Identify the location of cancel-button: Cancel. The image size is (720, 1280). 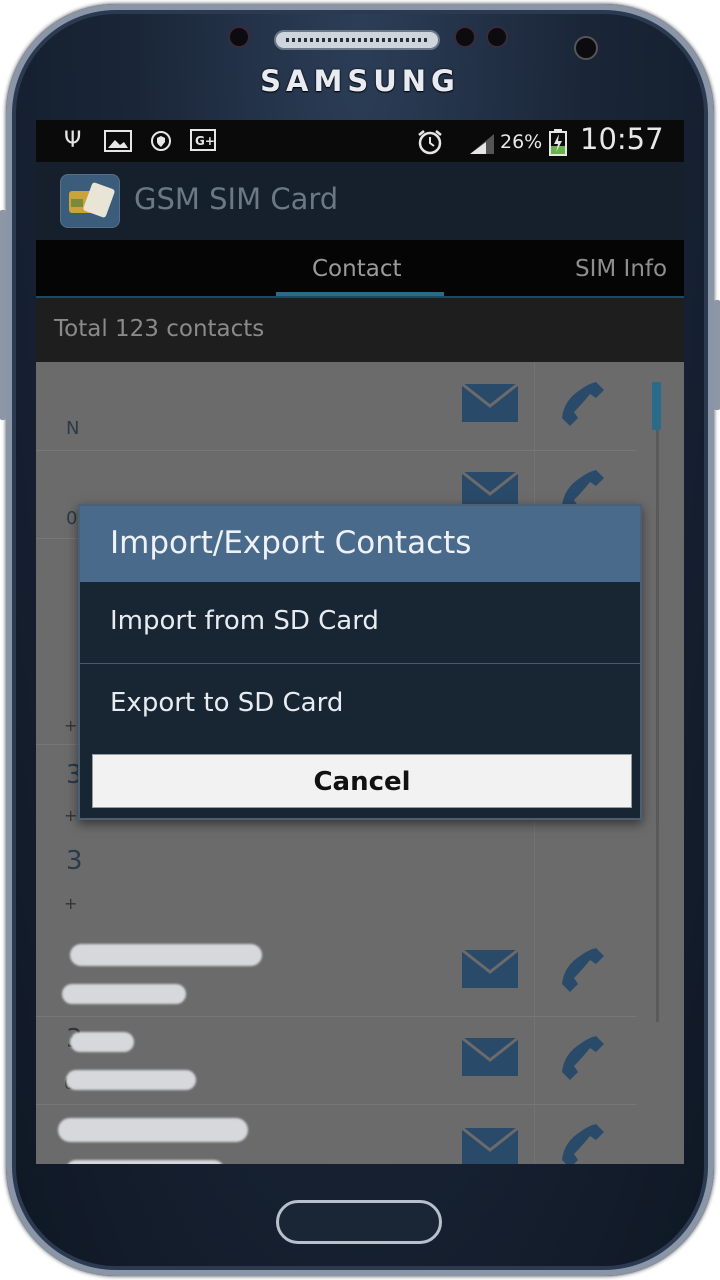
(362, 781).